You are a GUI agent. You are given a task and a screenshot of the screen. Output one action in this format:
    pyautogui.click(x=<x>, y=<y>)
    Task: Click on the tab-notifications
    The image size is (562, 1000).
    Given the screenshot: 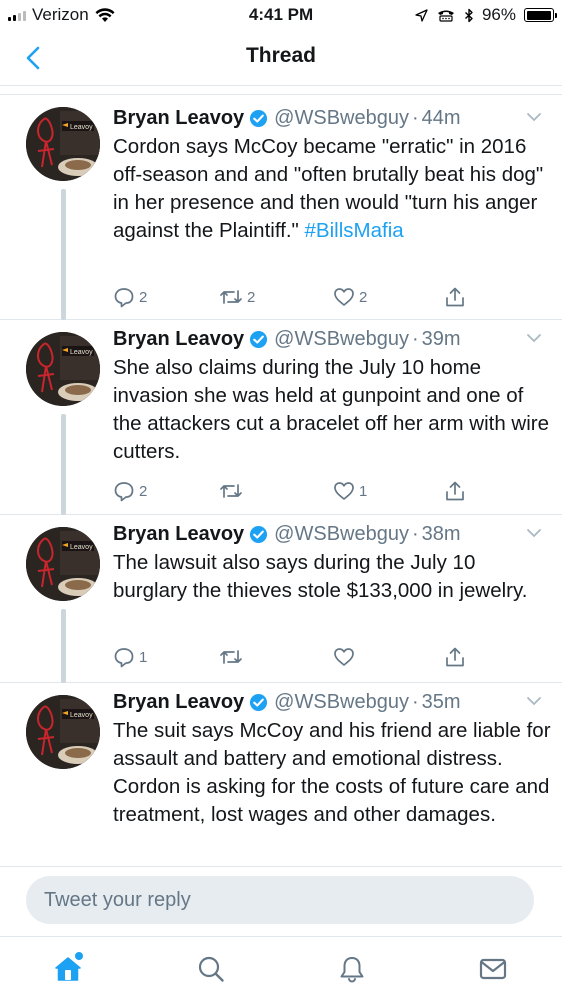 What is the action you would take?
    pyautogui.click(x=352, y=969)
    